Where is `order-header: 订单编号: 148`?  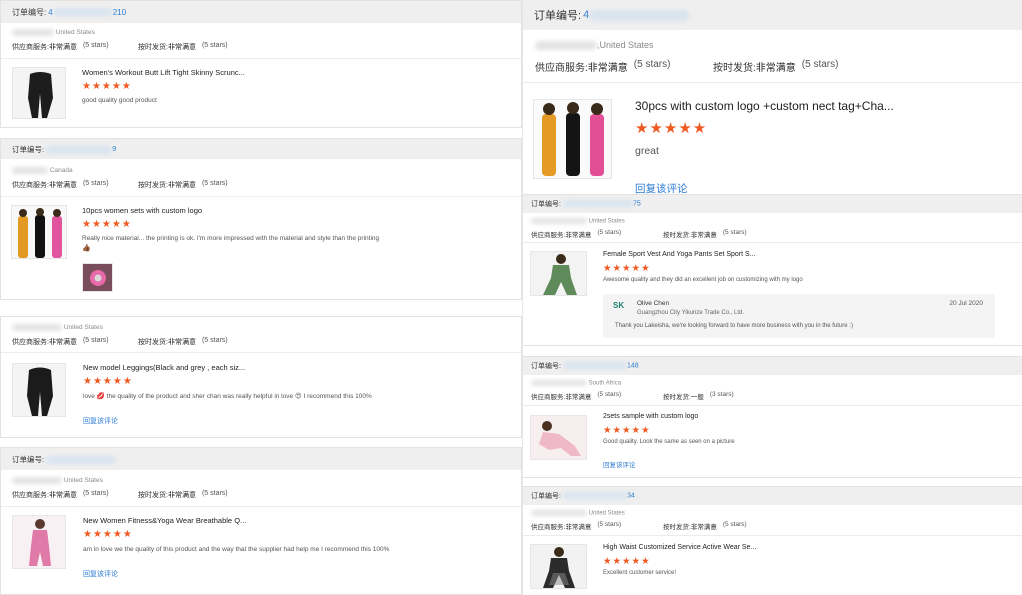 order-header: 订单编号: 148 is located at coordinates (772, 366).